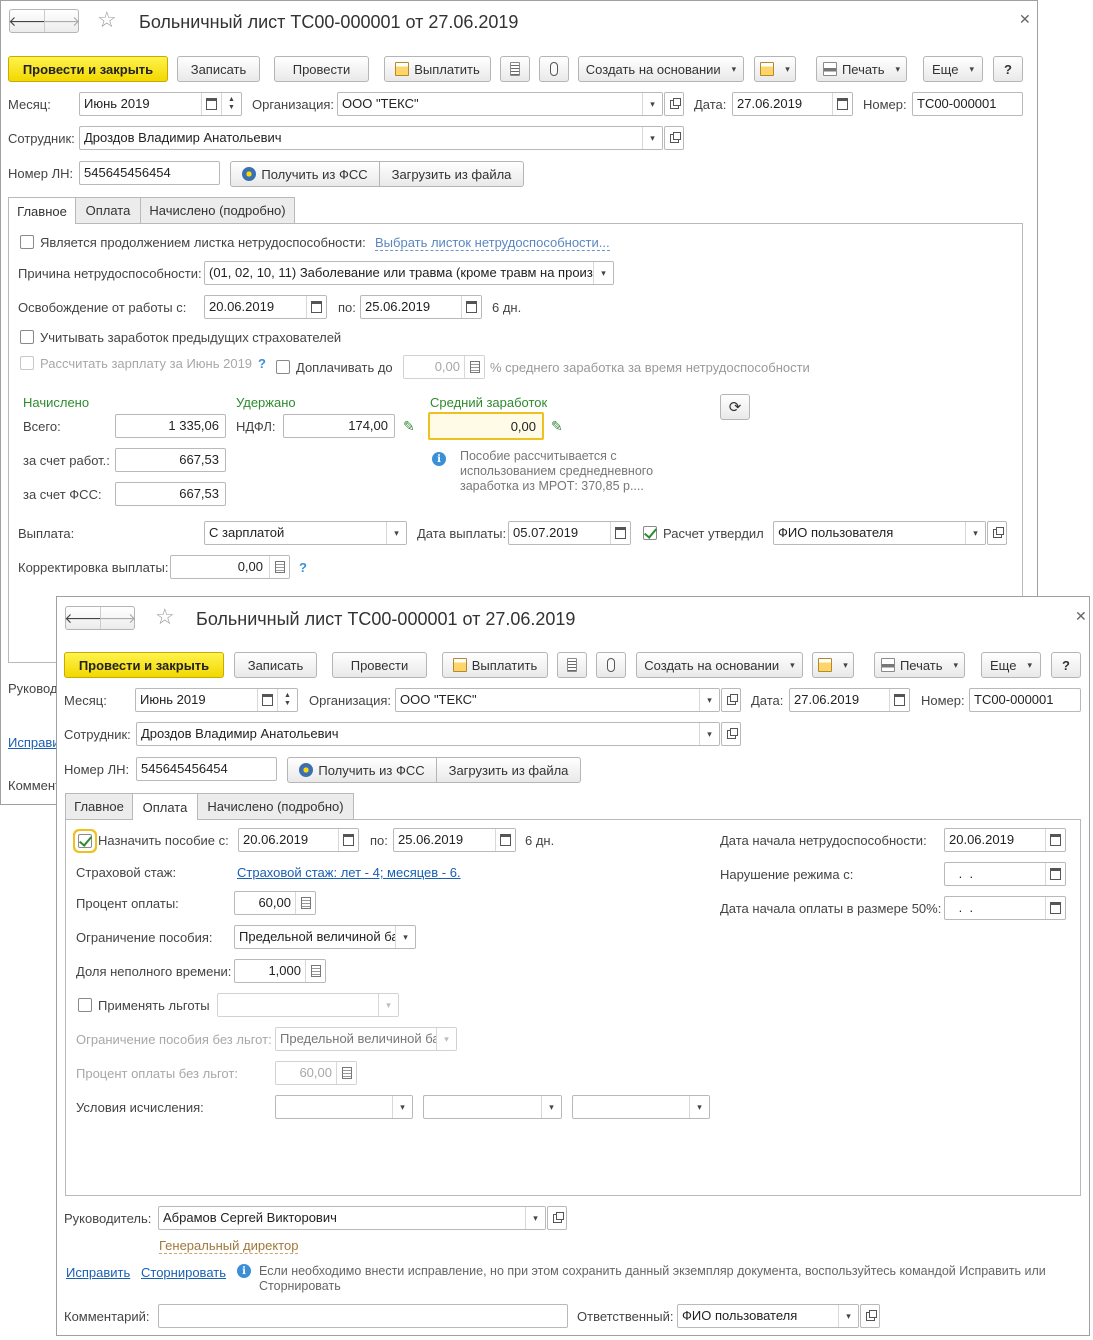  Describe the element at coordinates (98, 1272) in the screenshot. I see `fix-link: Исправить` at that location.